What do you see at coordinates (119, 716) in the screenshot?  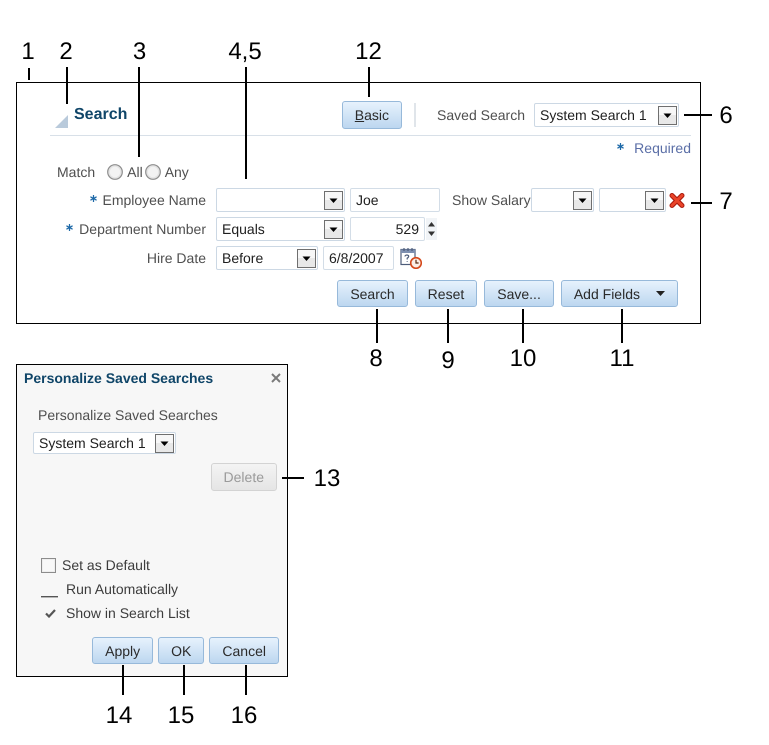 I see `callout-number: 14` at bounding box center [119, 716].